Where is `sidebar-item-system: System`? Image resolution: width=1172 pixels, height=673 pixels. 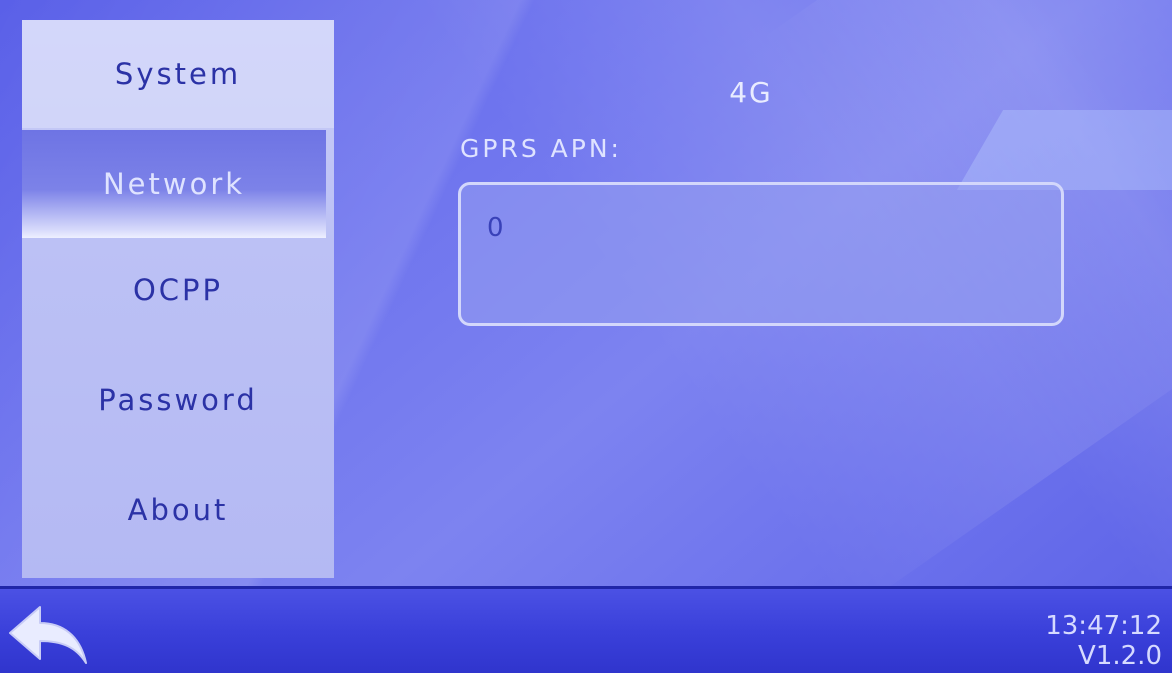 sidebar-item-system: System is located at coordinates (178, 74).